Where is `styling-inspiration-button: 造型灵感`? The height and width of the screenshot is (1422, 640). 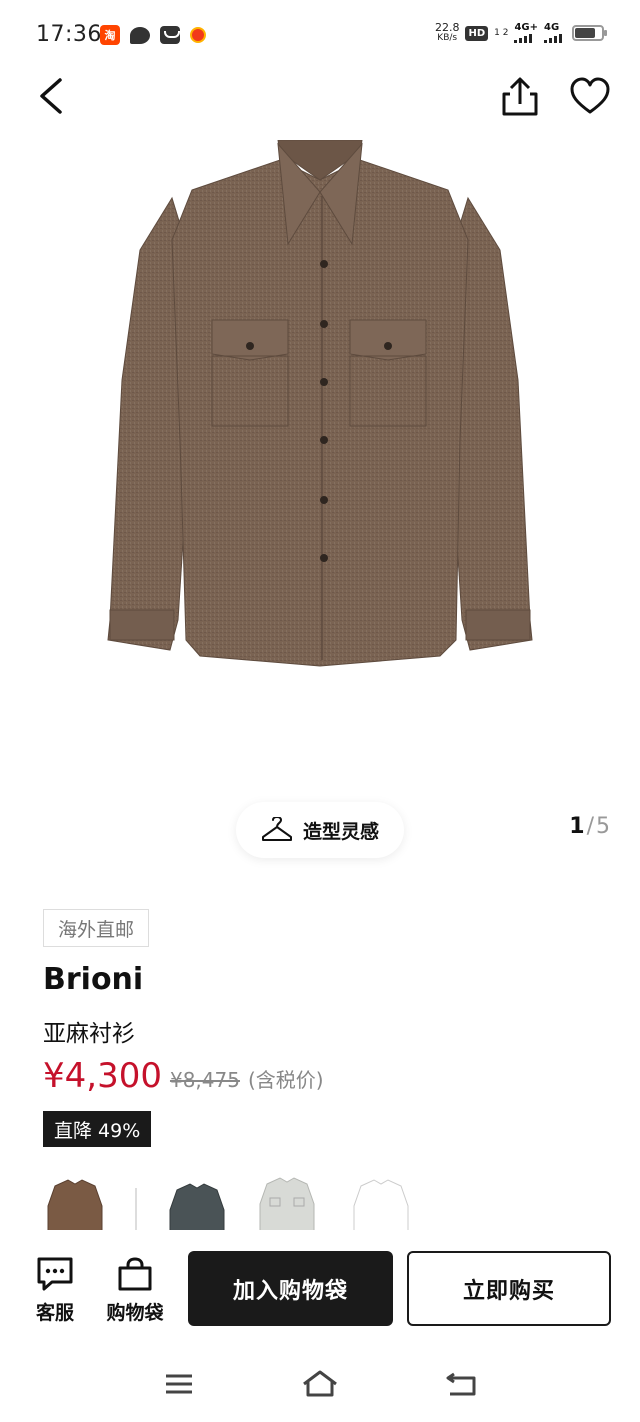
styling-inspiration-button: 造型灵感 is located at coordinates (320, 830).